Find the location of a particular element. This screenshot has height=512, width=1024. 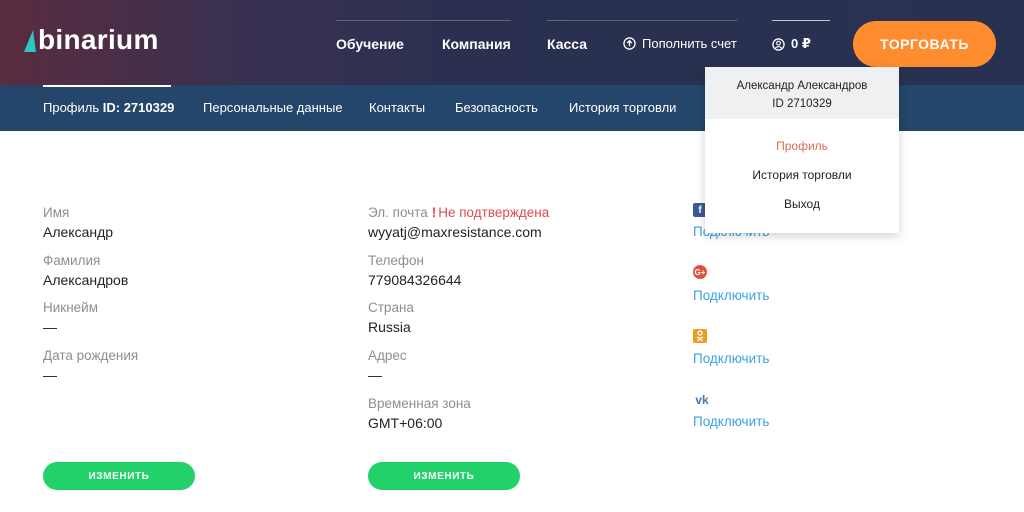

address-value: — is located at coordinates (375, 375).